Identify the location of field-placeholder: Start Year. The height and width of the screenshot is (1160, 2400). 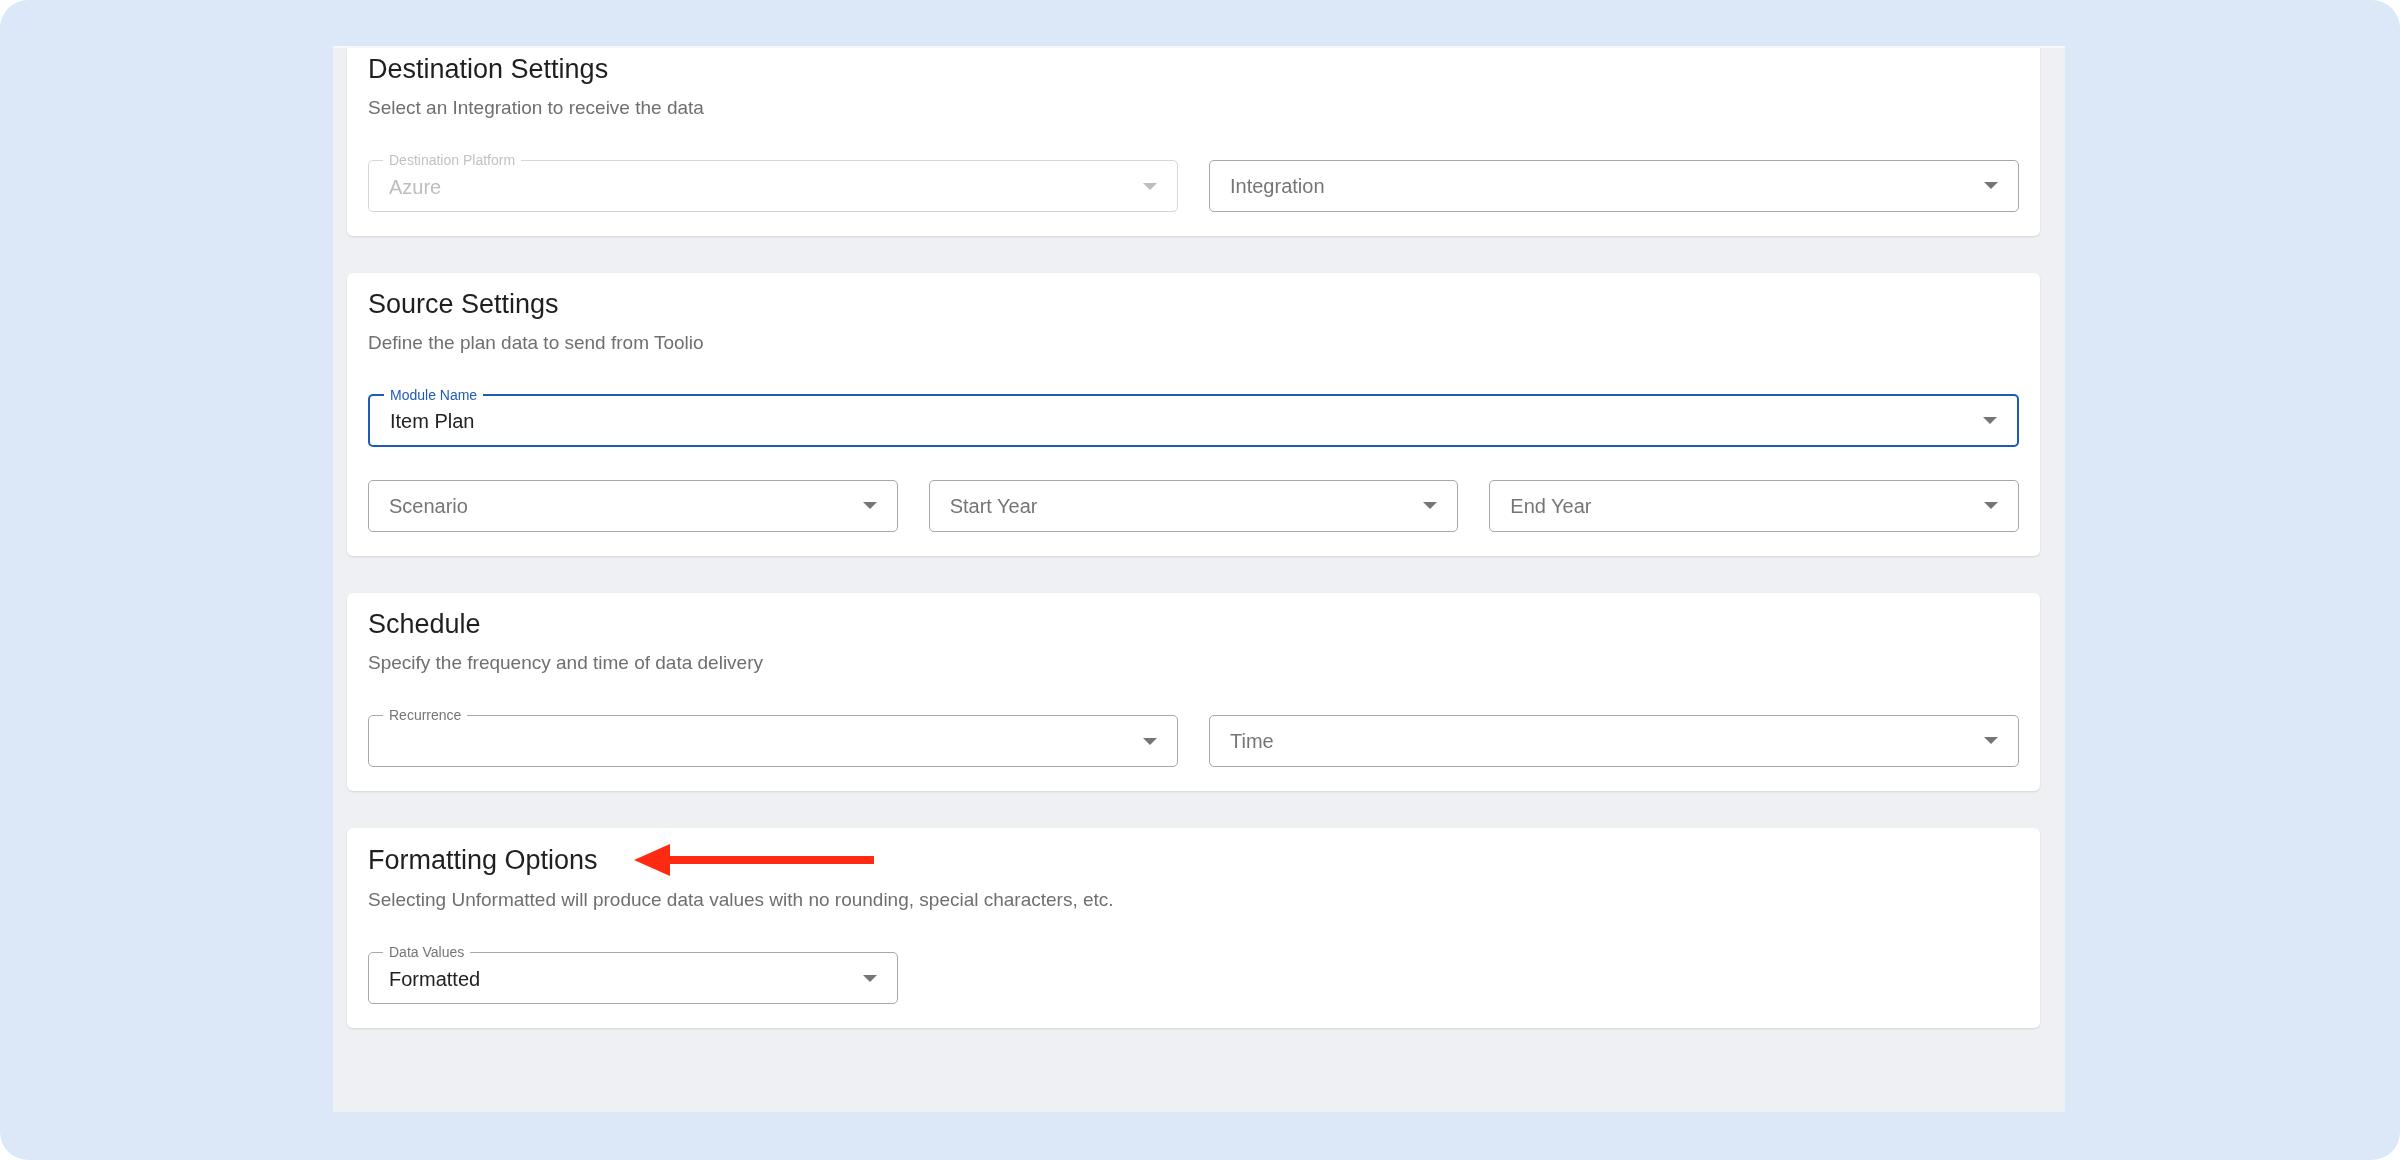
(993, 506).